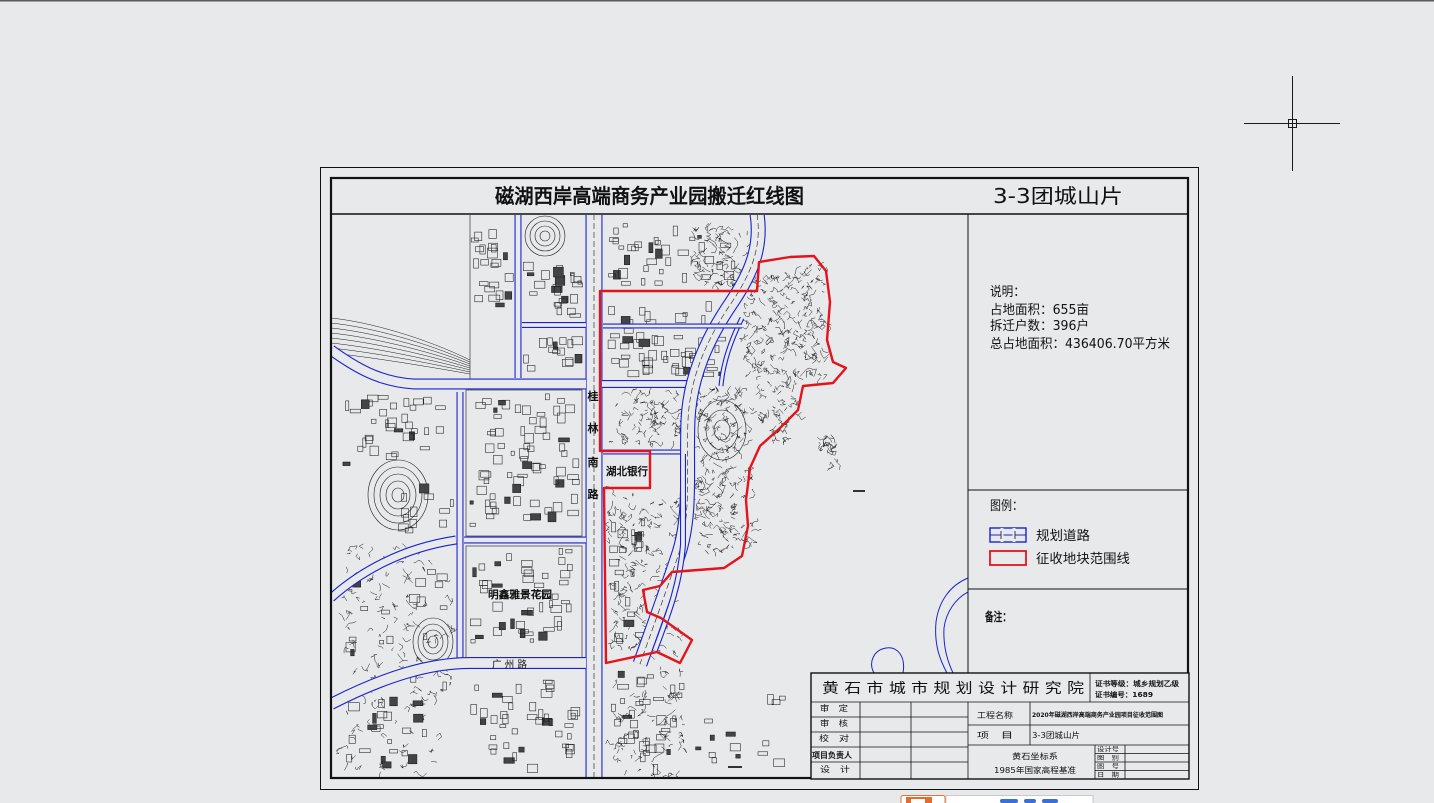  I want to click on coordinate-system: 黄石坐标系, so click(1035, 756).